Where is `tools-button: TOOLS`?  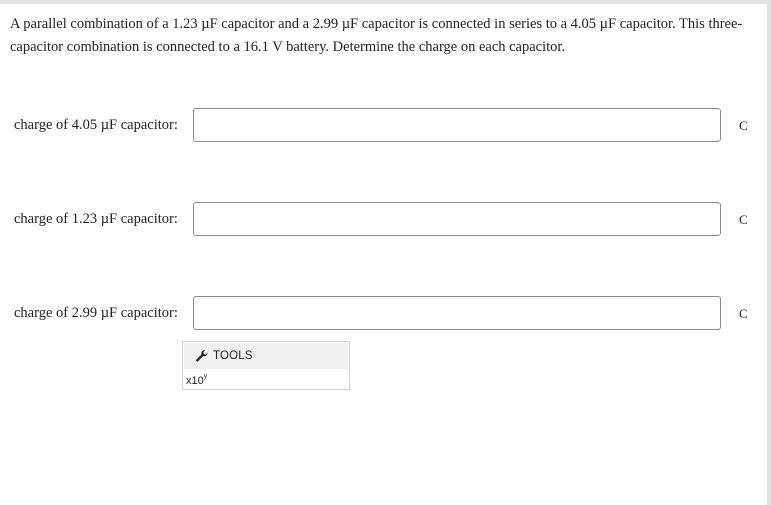
tools-button: TOOLS is located at coordinates (266, 356).